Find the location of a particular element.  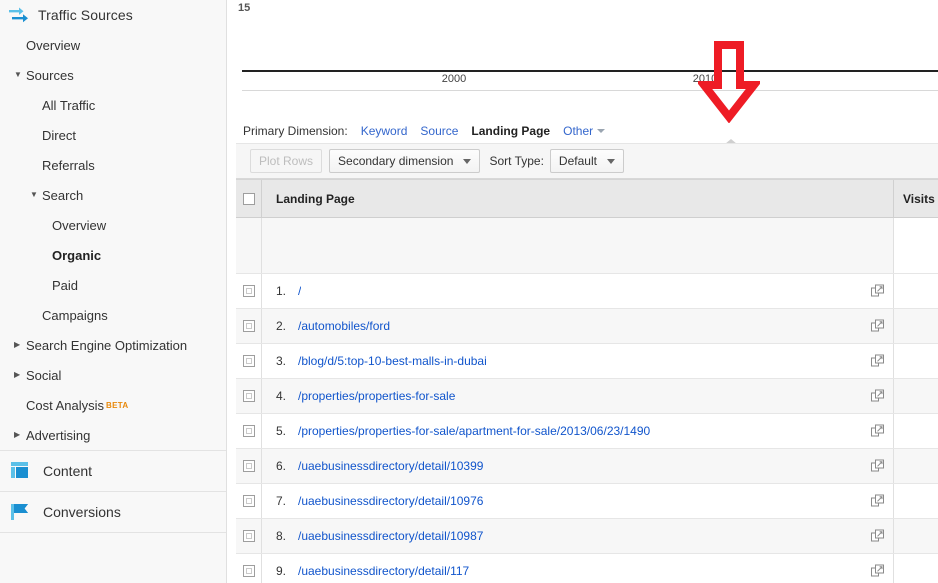

sidebar-item-referrals: Referrals is located at coordinates (113, 165).